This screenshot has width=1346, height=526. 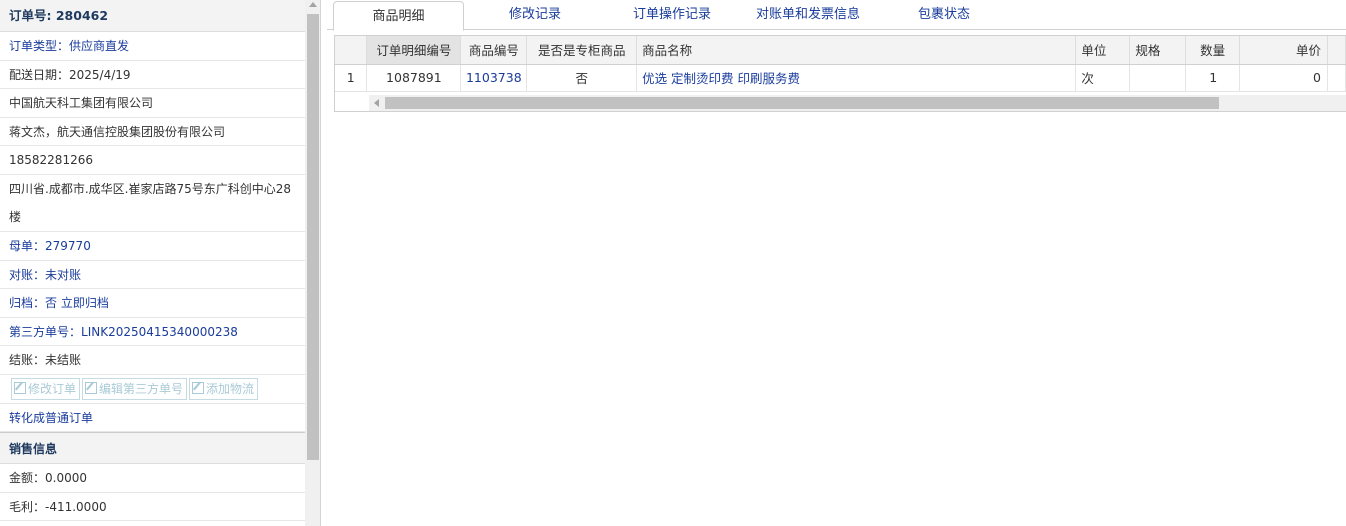 What do you see at coordinates (152, 203) in the screenshot?
I see `delivery-address: 四川省.成都市.成华区.崔家店路75号东广科创中心28楼` at bounding box center [152, 203].